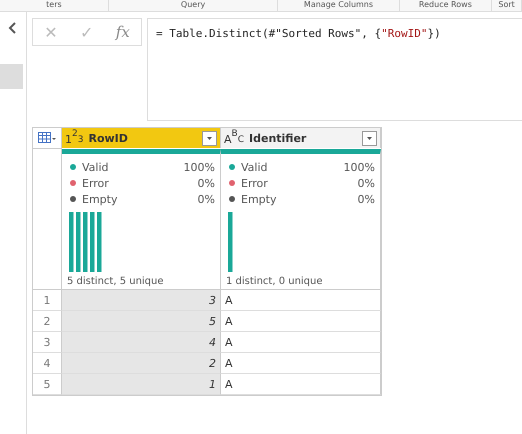 This screenshot has width=522, height=434. Describe the element at coordinates (116, 281) in the screenshot. I see `profile-summary: 5 distinct, 5 unique` at that location.